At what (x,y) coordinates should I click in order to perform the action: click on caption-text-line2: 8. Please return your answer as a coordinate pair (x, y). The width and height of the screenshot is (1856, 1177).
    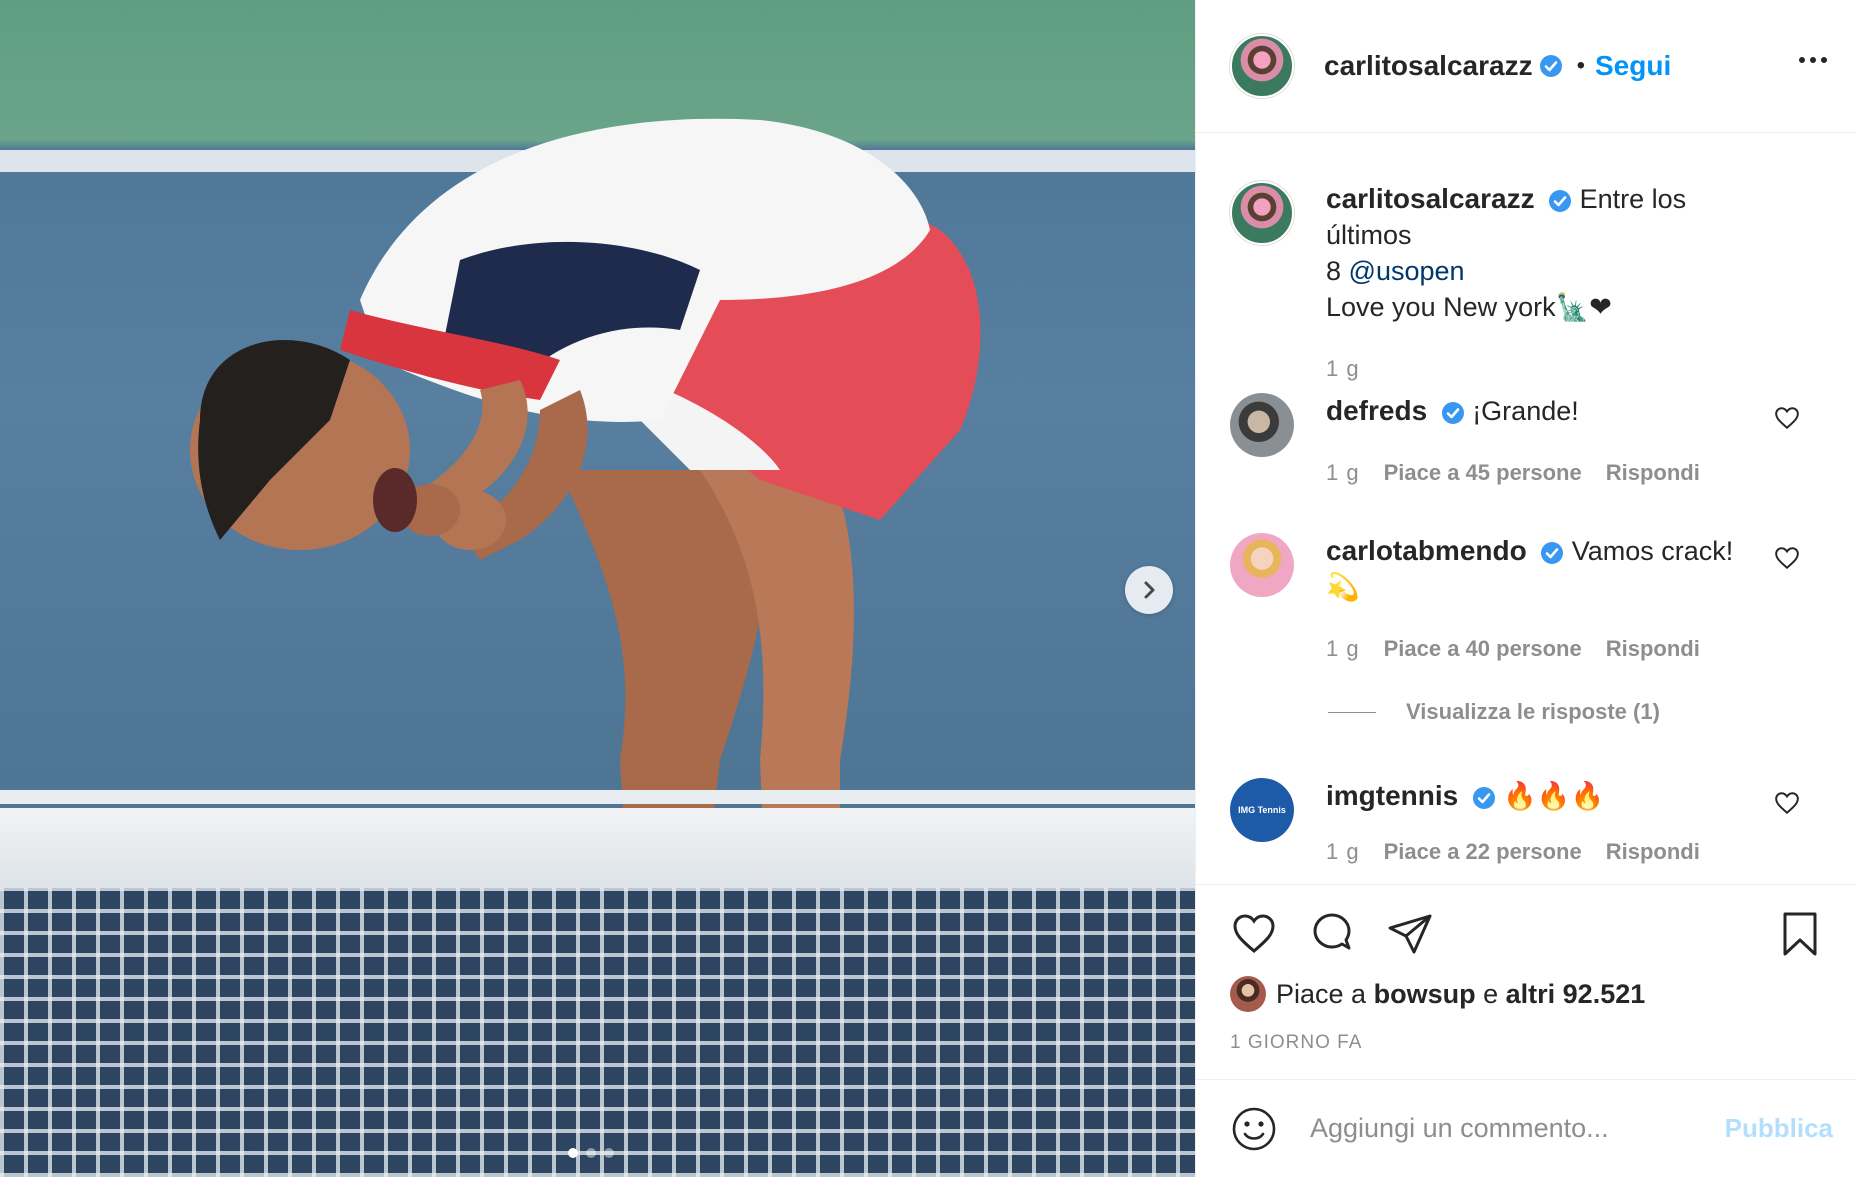
    Looking at the image, I should click on (1334, 271).